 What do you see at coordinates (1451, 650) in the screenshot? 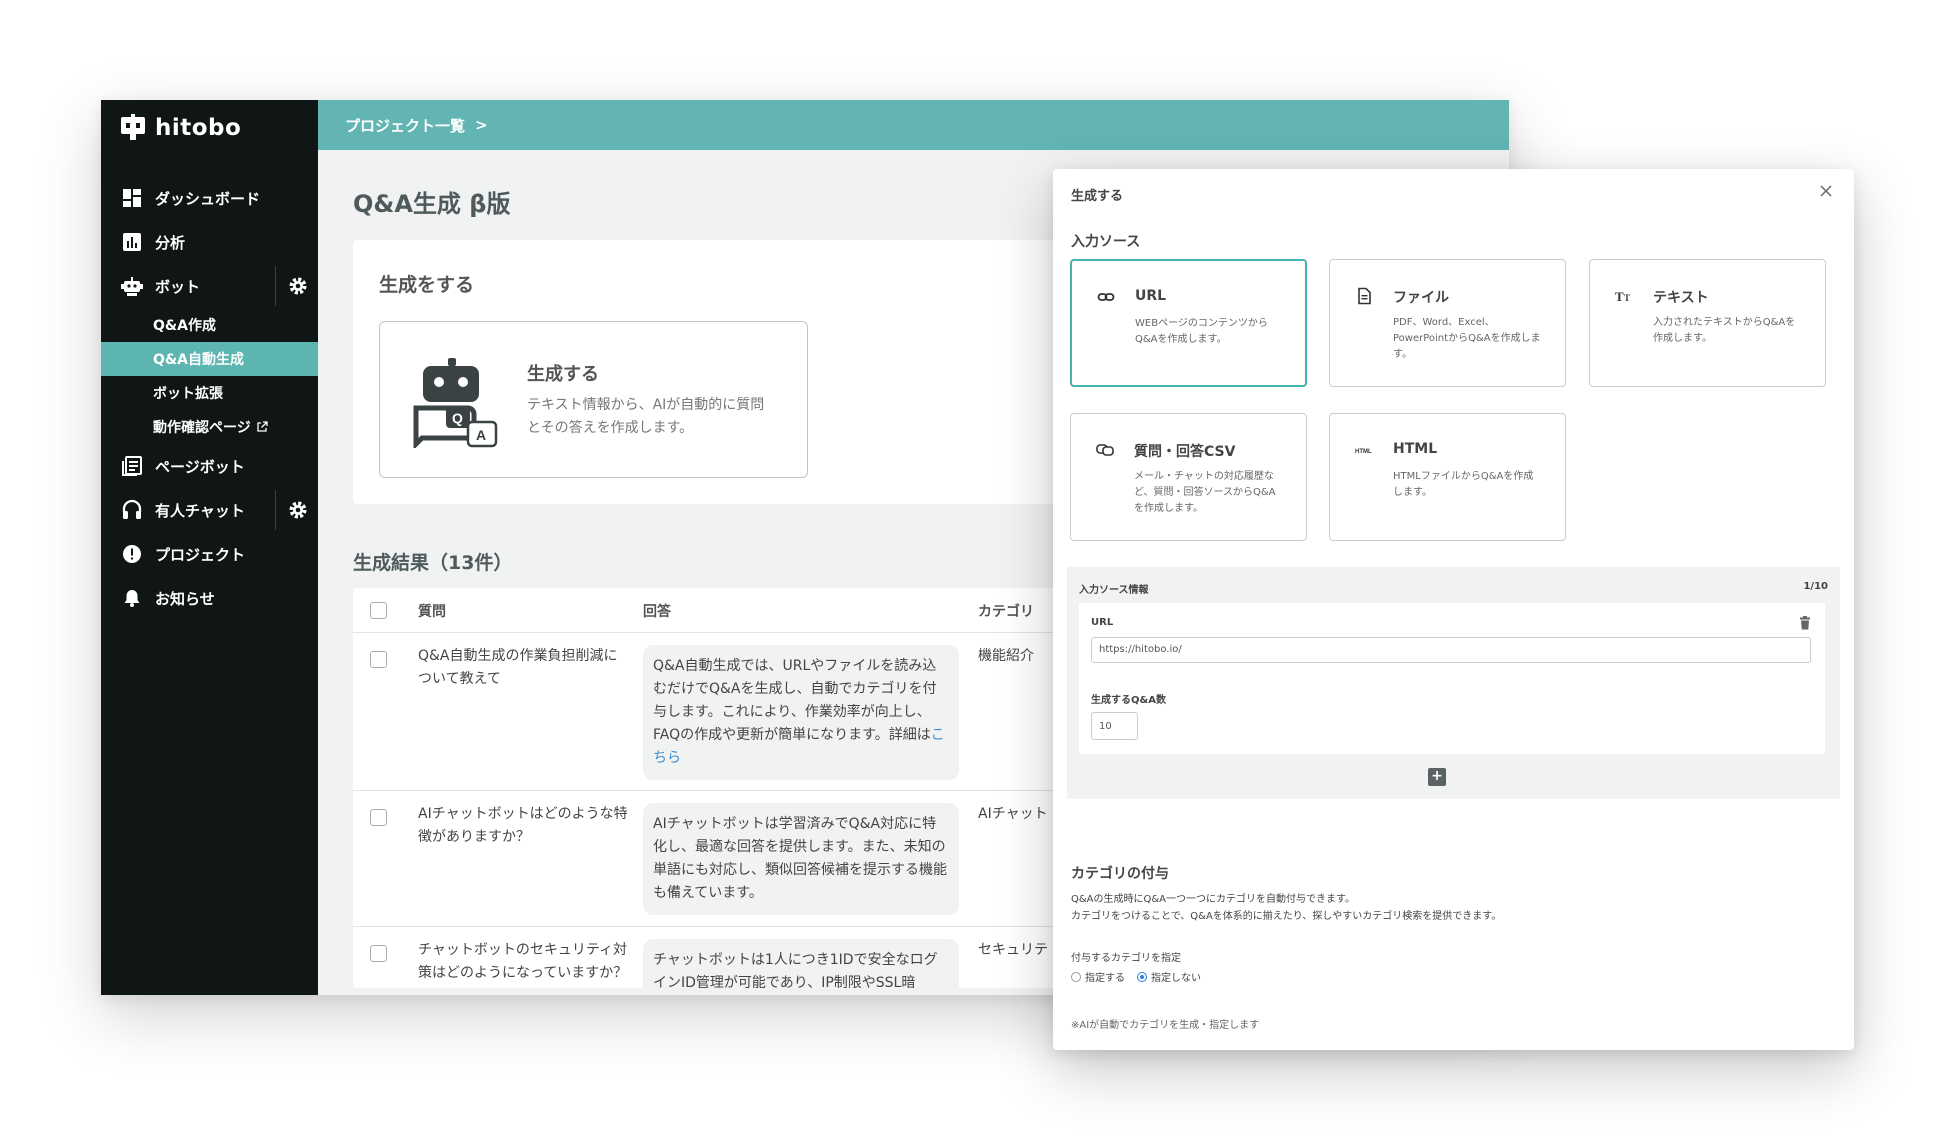
I see `url-input: https://hitobo.io/` at bounding box center [1451, 650].